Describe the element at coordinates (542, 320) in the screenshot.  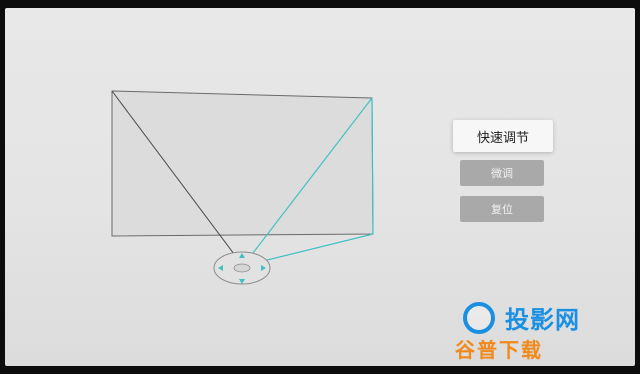
I see `watermark-title: 投影网` at that location.